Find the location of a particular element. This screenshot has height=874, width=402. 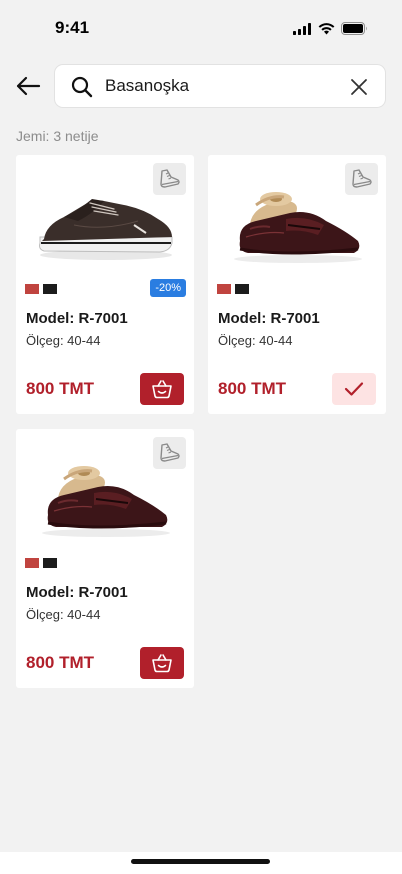

cellular-signal-icon is located at coordinates (302, 28).